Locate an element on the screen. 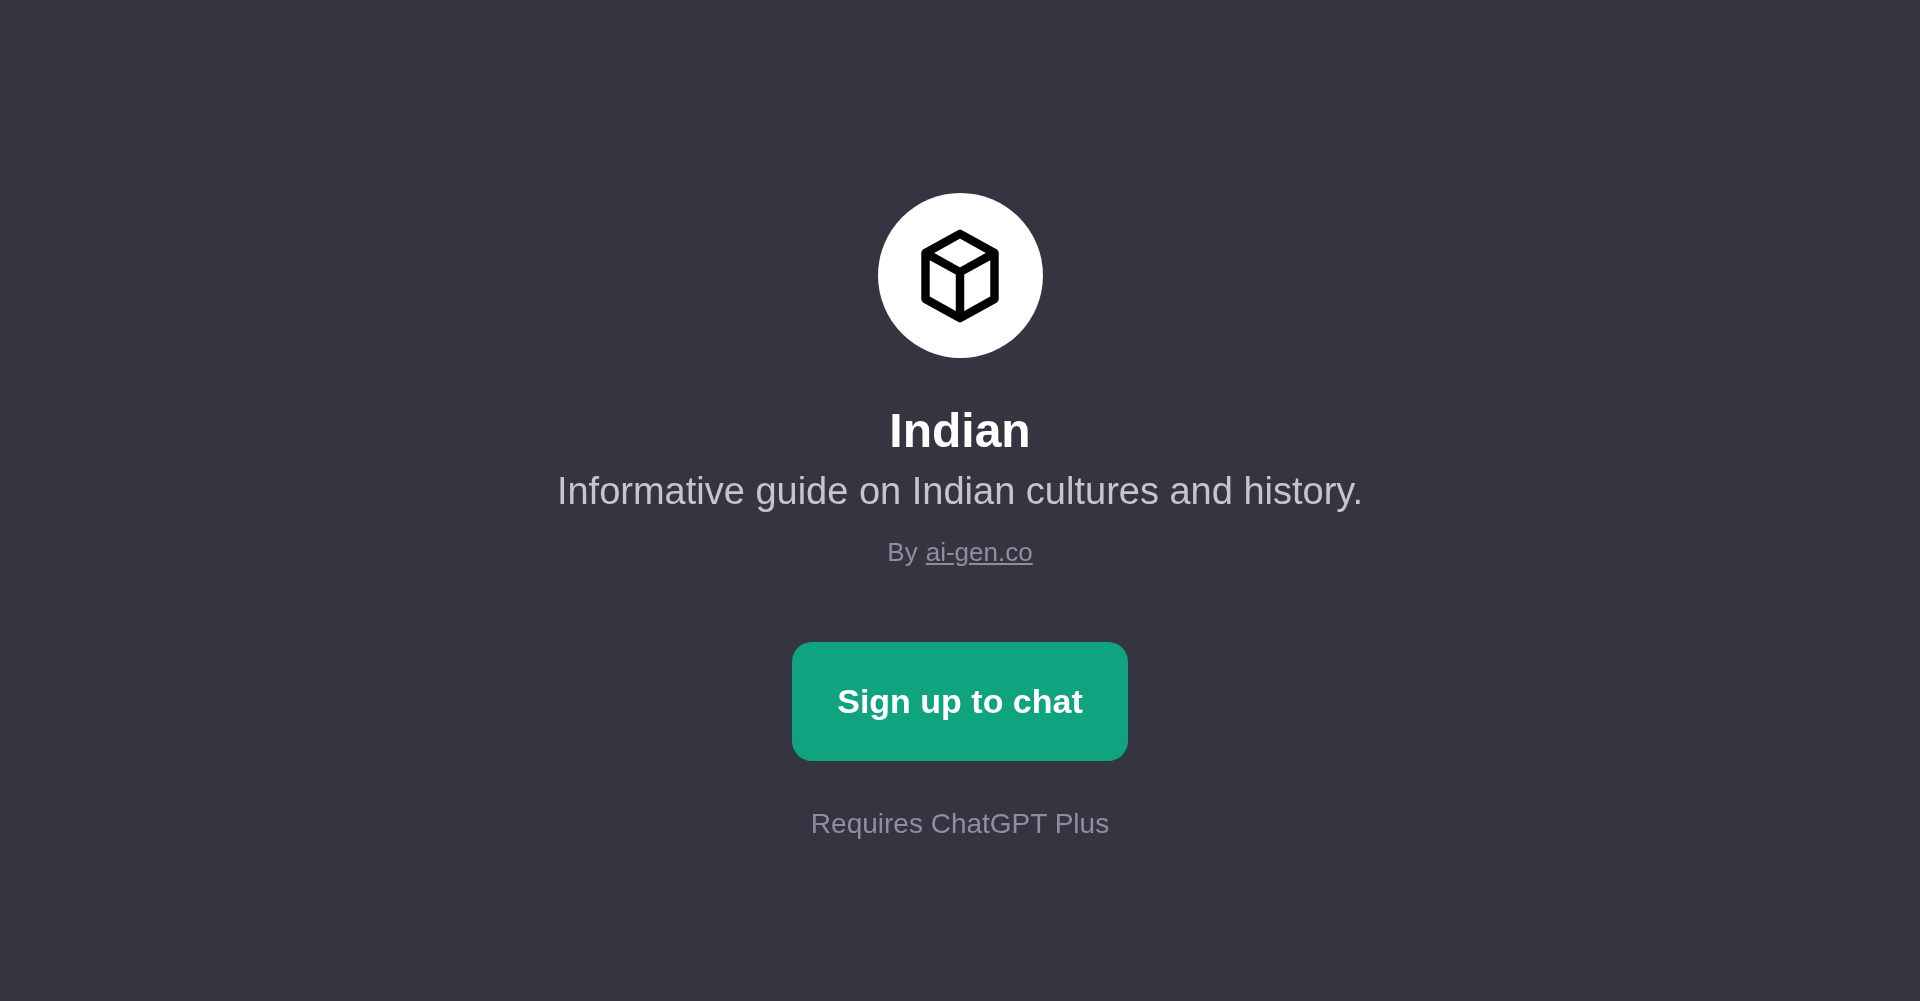 The image size is (1920, 1001). author-prefix: By is located at coordinates (902, 552).